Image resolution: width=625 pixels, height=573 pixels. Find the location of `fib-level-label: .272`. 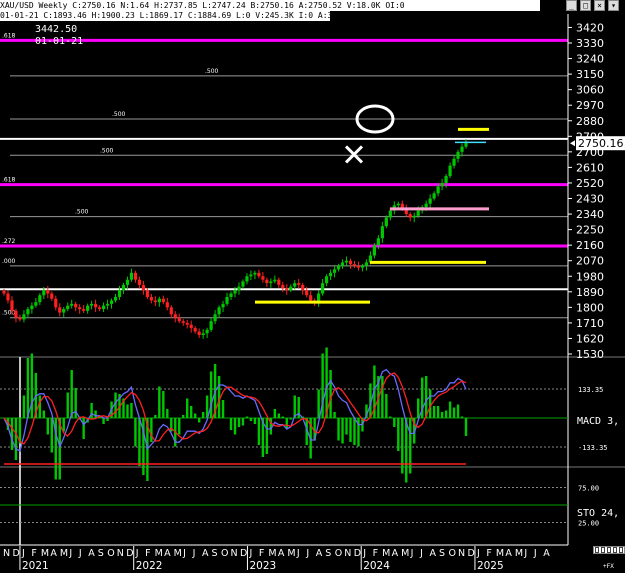

fib-level-label: .272 is located at coordinates (9, 241).